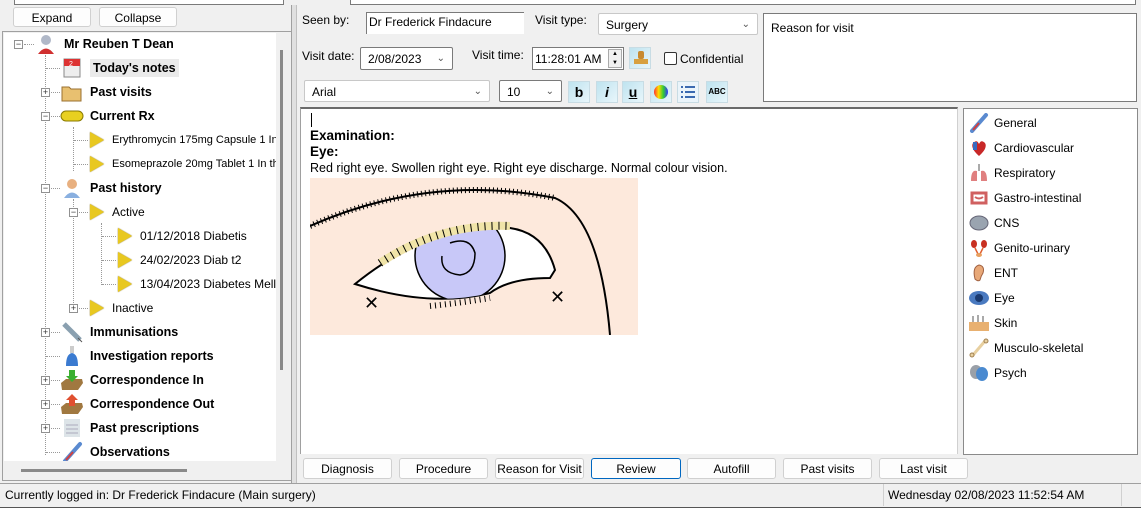 The width and height of the screenshot is (1141, 508). I want to click on font-size-select: 10 ⌄, so click(530, 91).